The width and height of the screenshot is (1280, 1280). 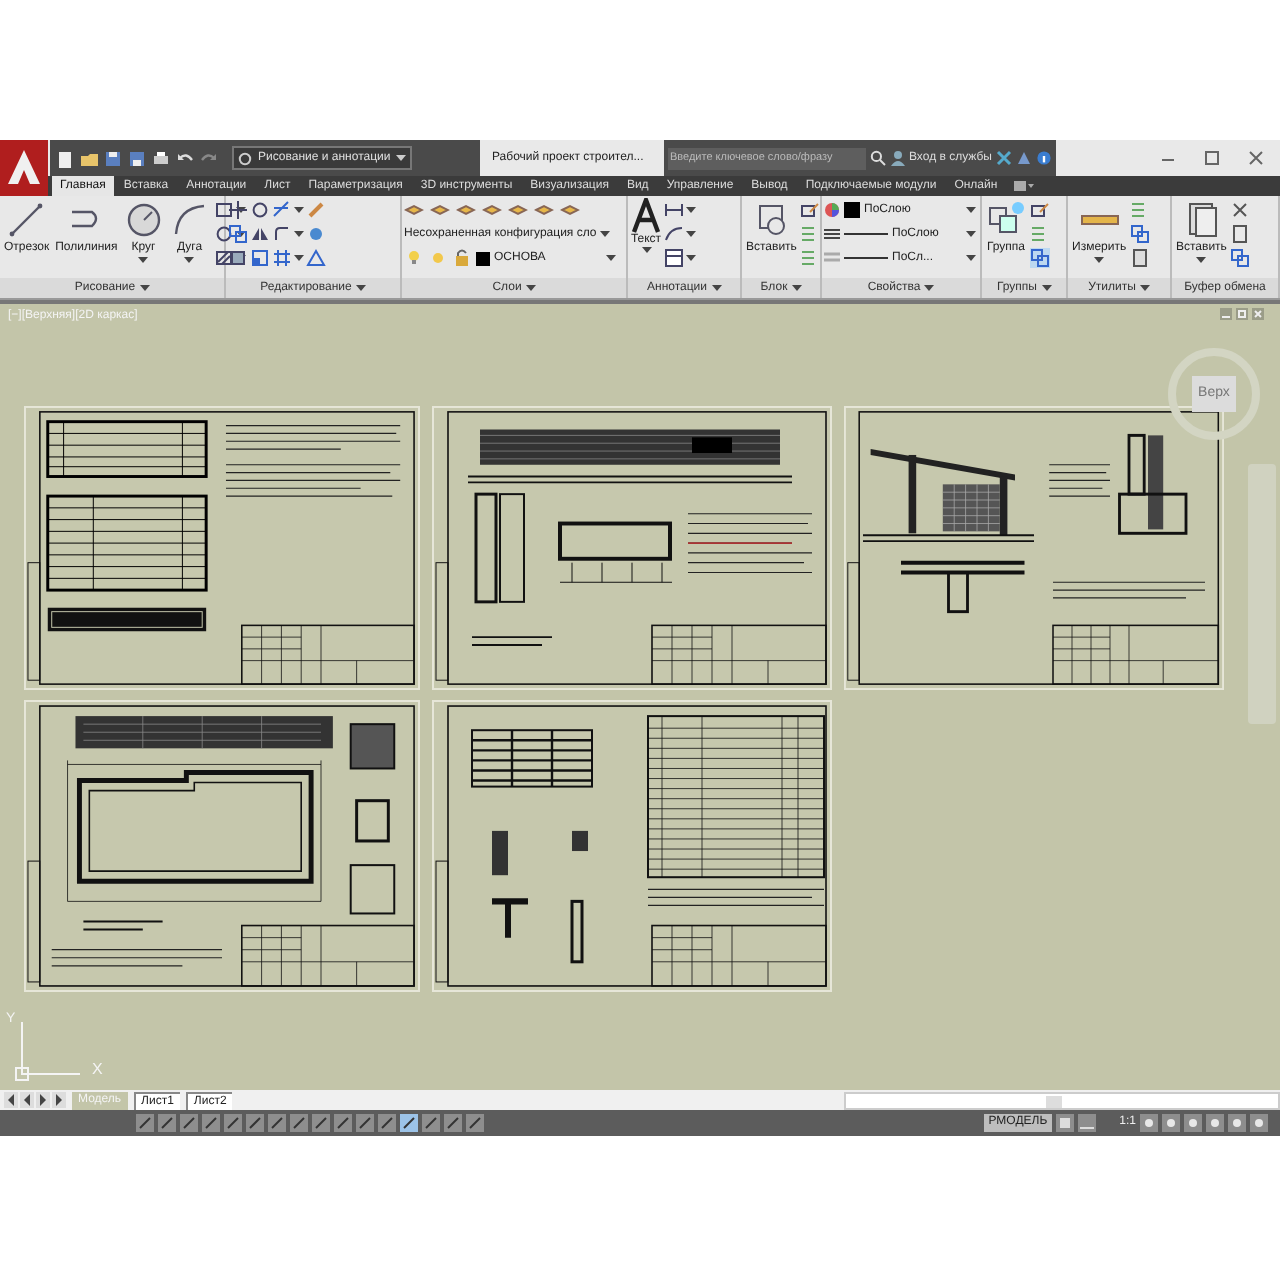 I want to click on square-icon, so click(x=238, y=258).